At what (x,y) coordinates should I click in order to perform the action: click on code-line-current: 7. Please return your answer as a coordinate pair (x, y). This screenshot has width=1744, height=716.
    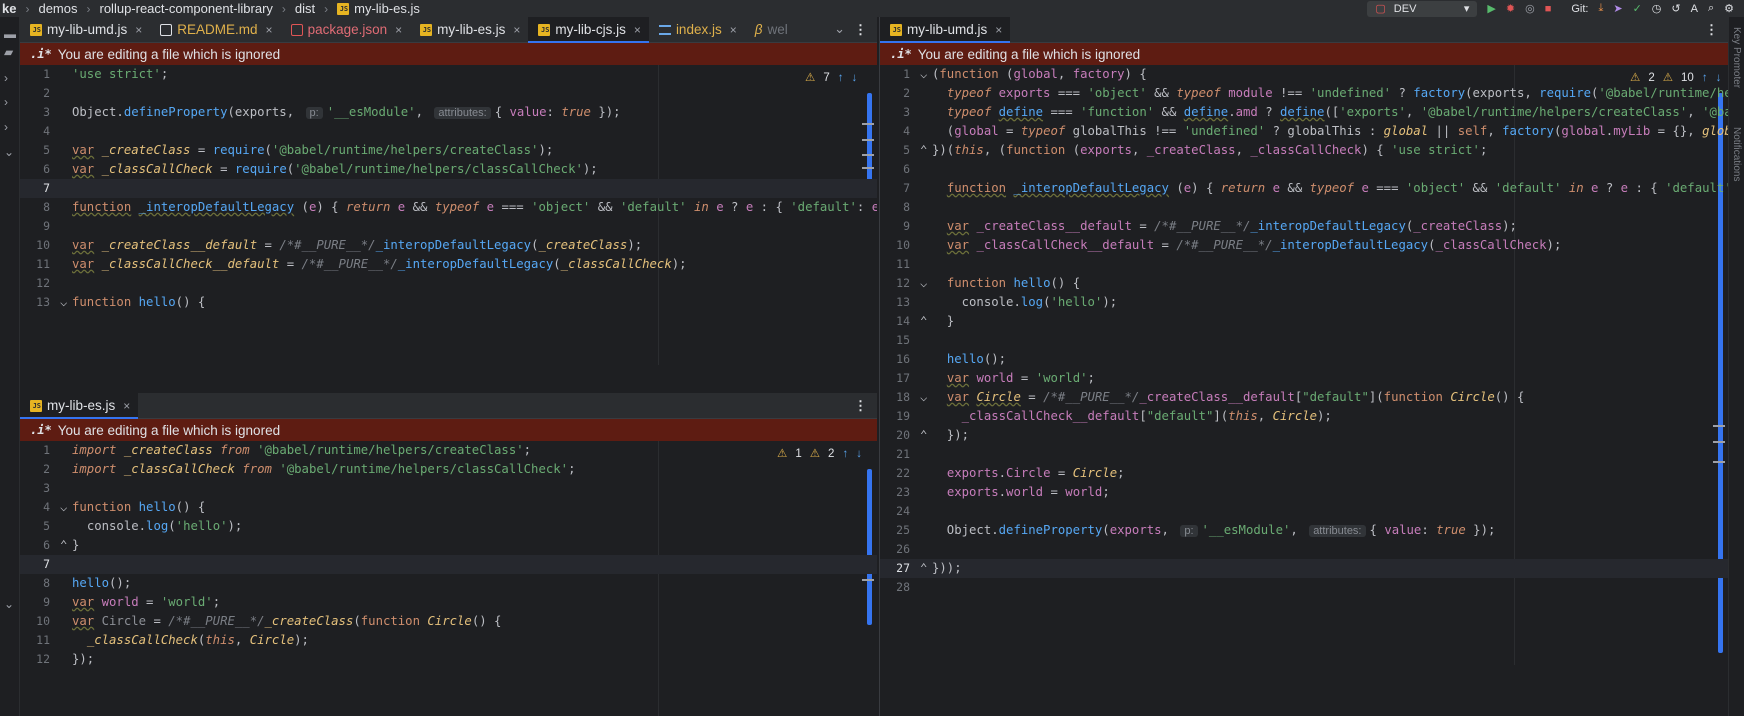
    Looking at the image, I should click on (448, 188).